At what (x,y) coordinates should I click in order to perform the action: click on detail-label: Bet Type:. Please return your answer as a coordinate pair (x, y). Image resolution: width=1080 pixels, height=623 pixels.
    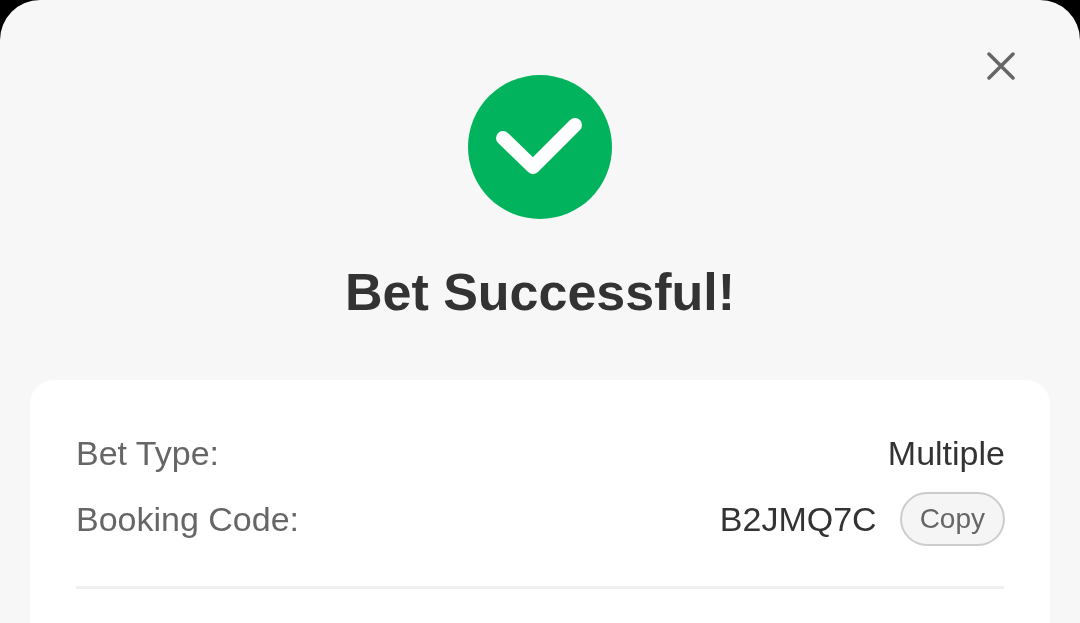
    Looking at the image, I should click on (148, 453).